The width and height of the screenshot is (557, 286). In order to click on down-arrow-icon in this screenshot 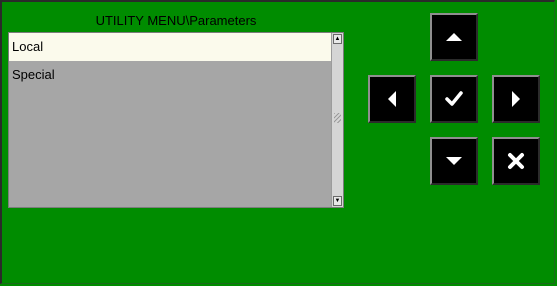, I will do `click(454, 161)`.